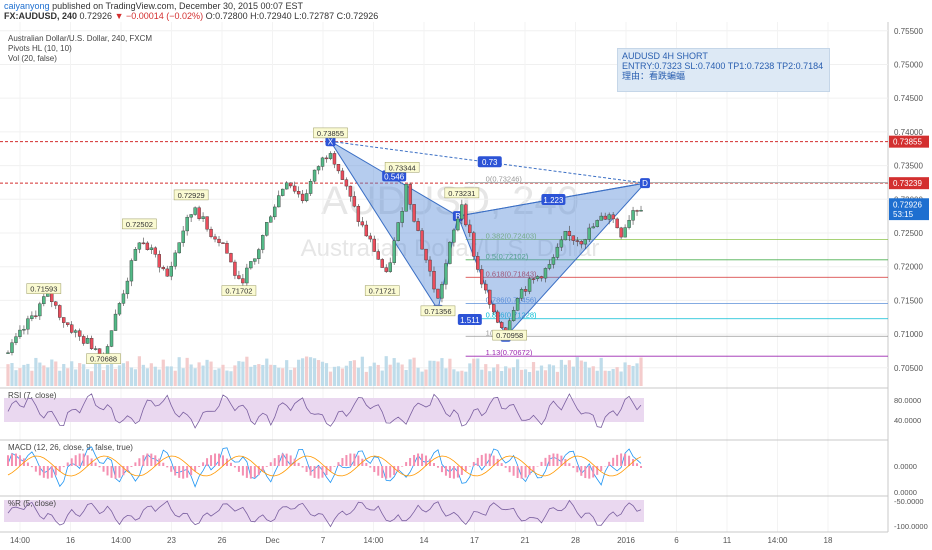  I want to click on price-change: ▼ −0.00014 (−0.02%), so click(159, 16).